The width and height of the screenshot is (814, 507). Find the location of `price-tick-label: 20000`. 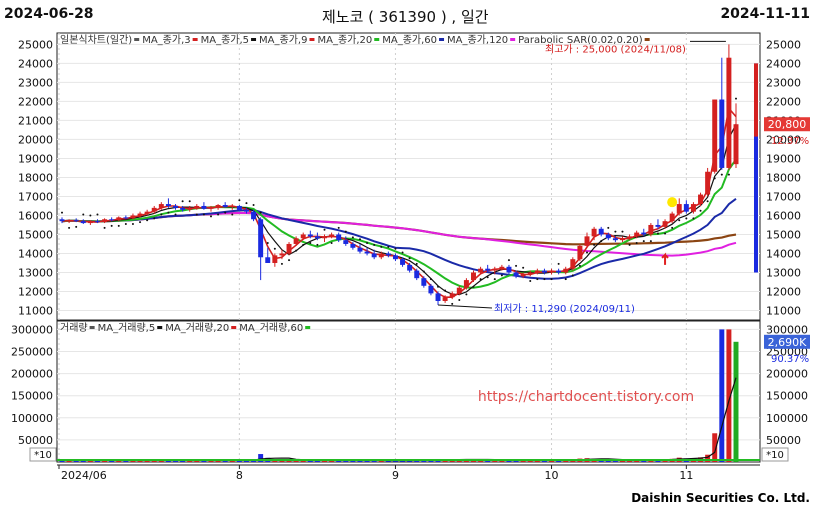

price-tick-label: 20000 is located at coordinates (35, 139).